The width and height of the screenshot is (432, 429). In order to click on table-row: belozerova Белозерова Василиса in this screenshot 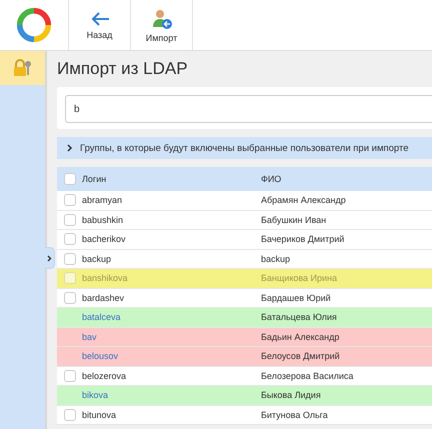, I will do `click(244, 376)`.